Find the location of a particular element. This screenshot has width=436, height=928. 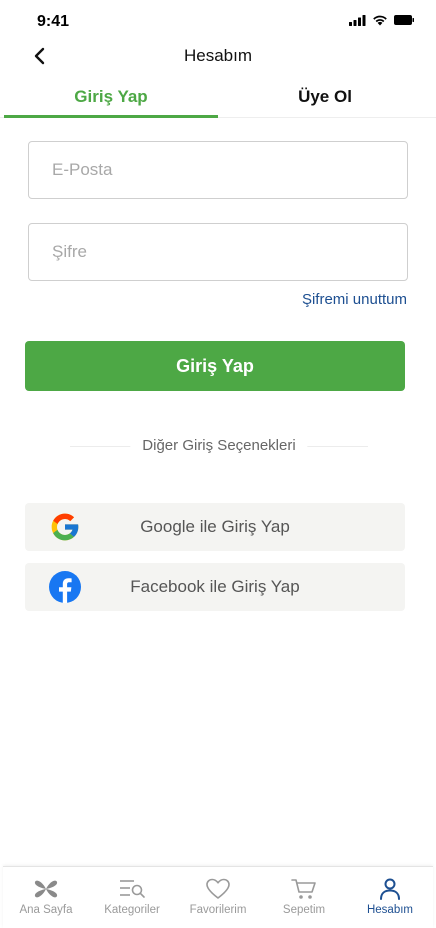

nav-label-home: Ana Sayfa is located at coordinates (46, 910).